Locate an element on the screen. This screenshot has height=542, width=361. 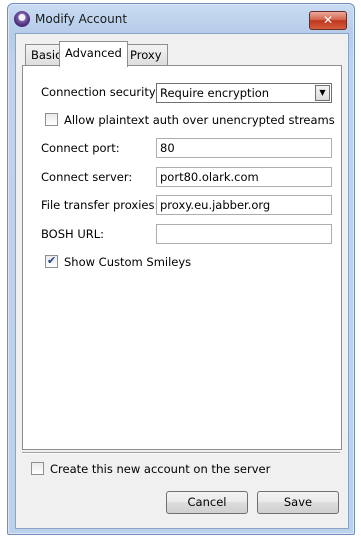
connect-port-value: 80 is located at coordinates (167, 148).